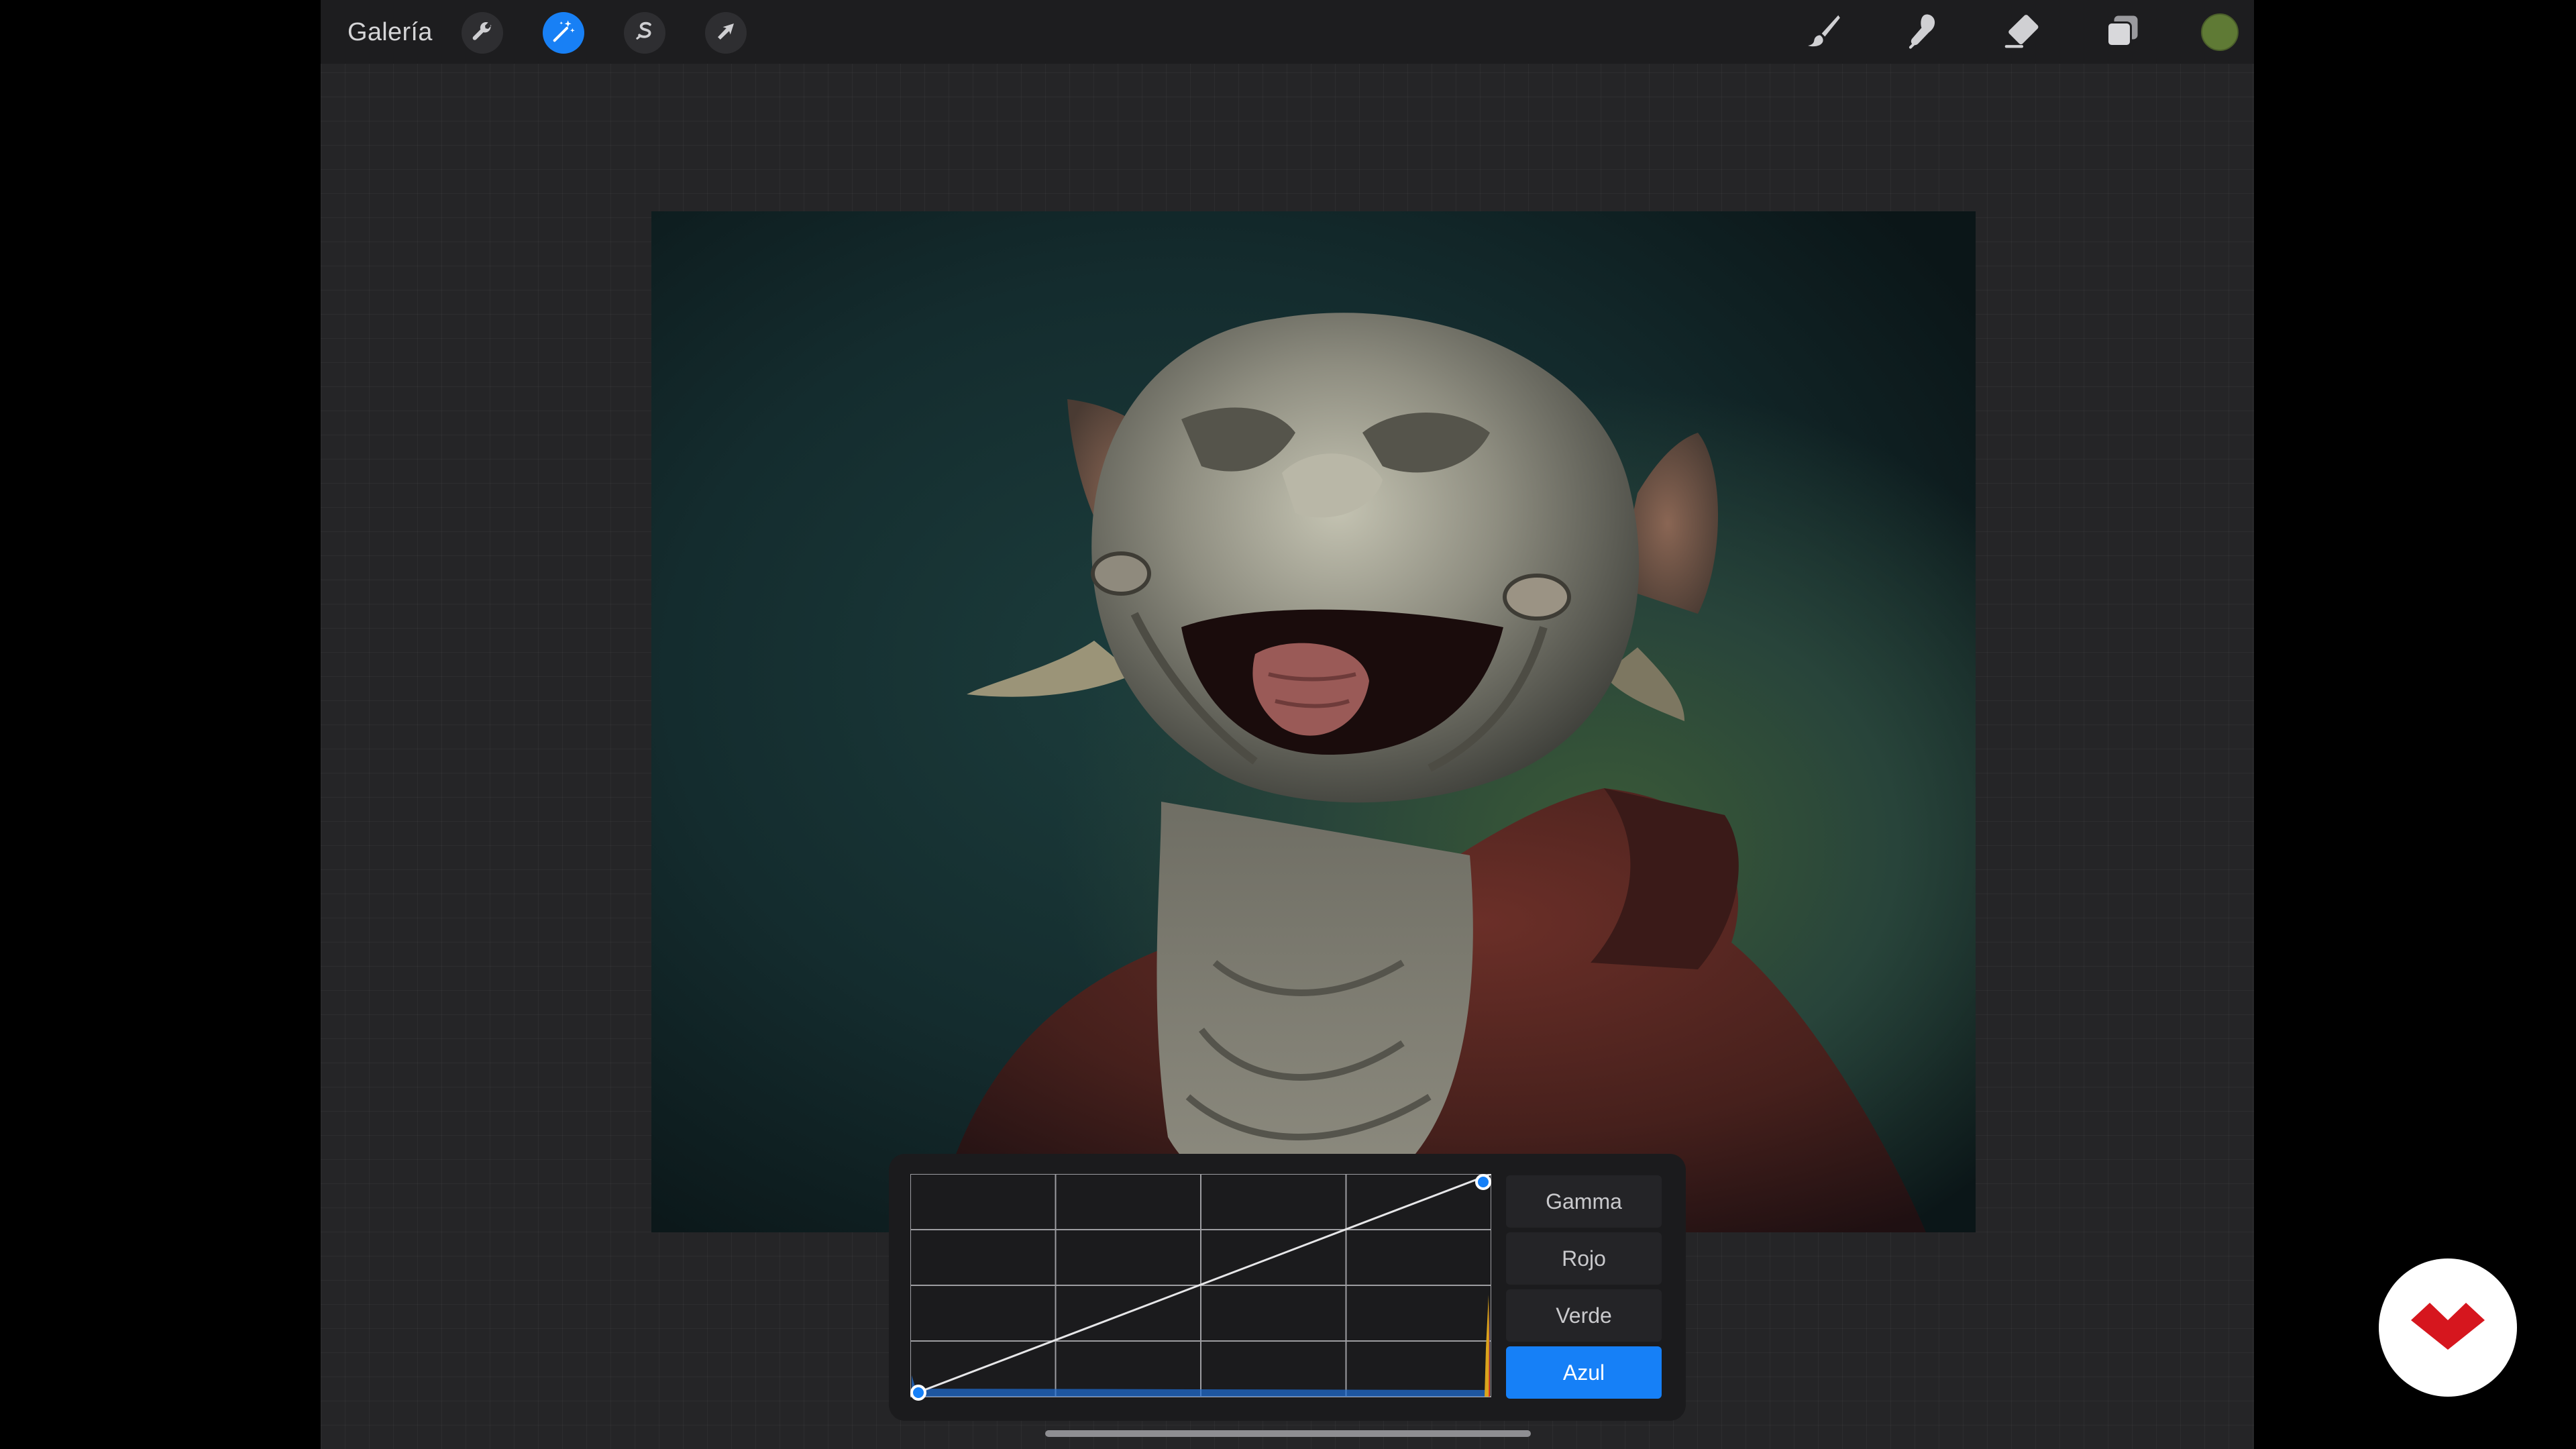 The width and height of the screenshot is (2576, 1449). I want to click on magic-wand-icon, so click(563, 33).